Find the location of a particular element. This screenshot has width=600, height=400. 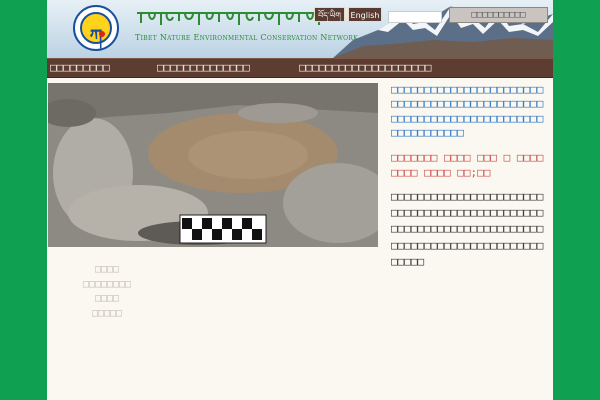

search-input is located at coordinates (415, 17).